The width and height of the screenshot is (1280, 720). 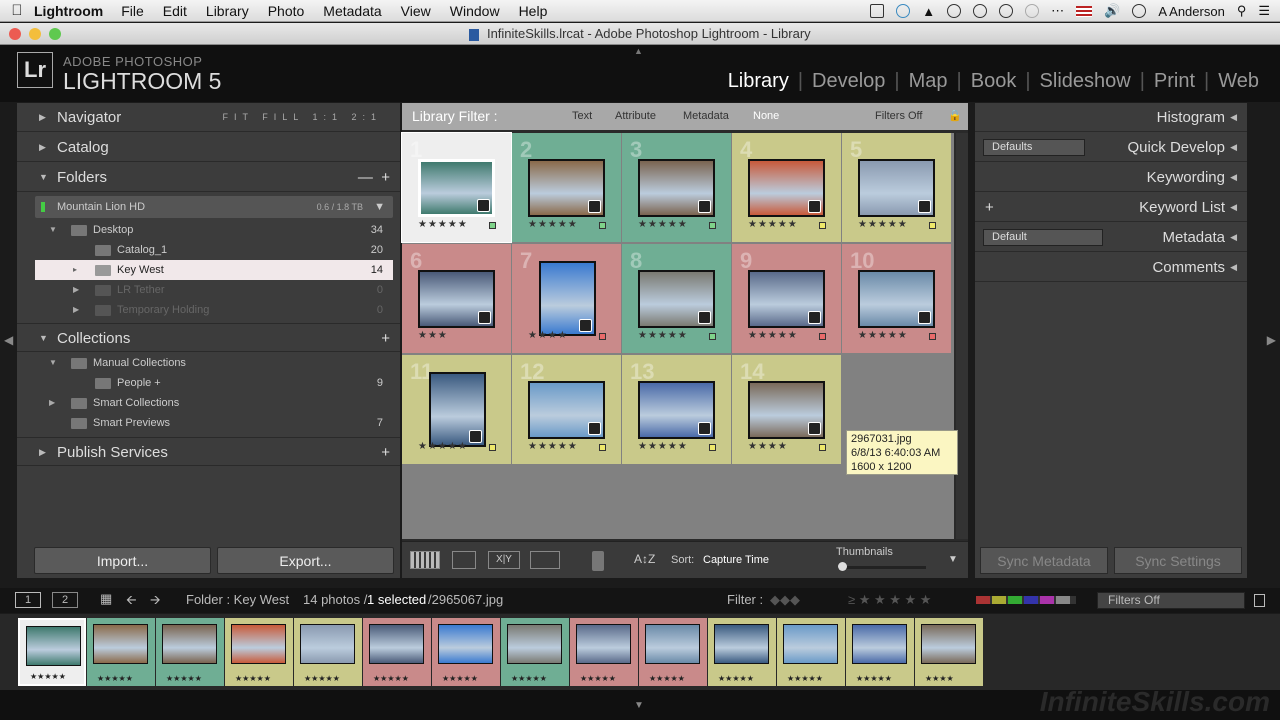 What do you see at coordinates (545, 560) in the screenshot?
I see `survey-view-icon` at bounding box center [545, 560].